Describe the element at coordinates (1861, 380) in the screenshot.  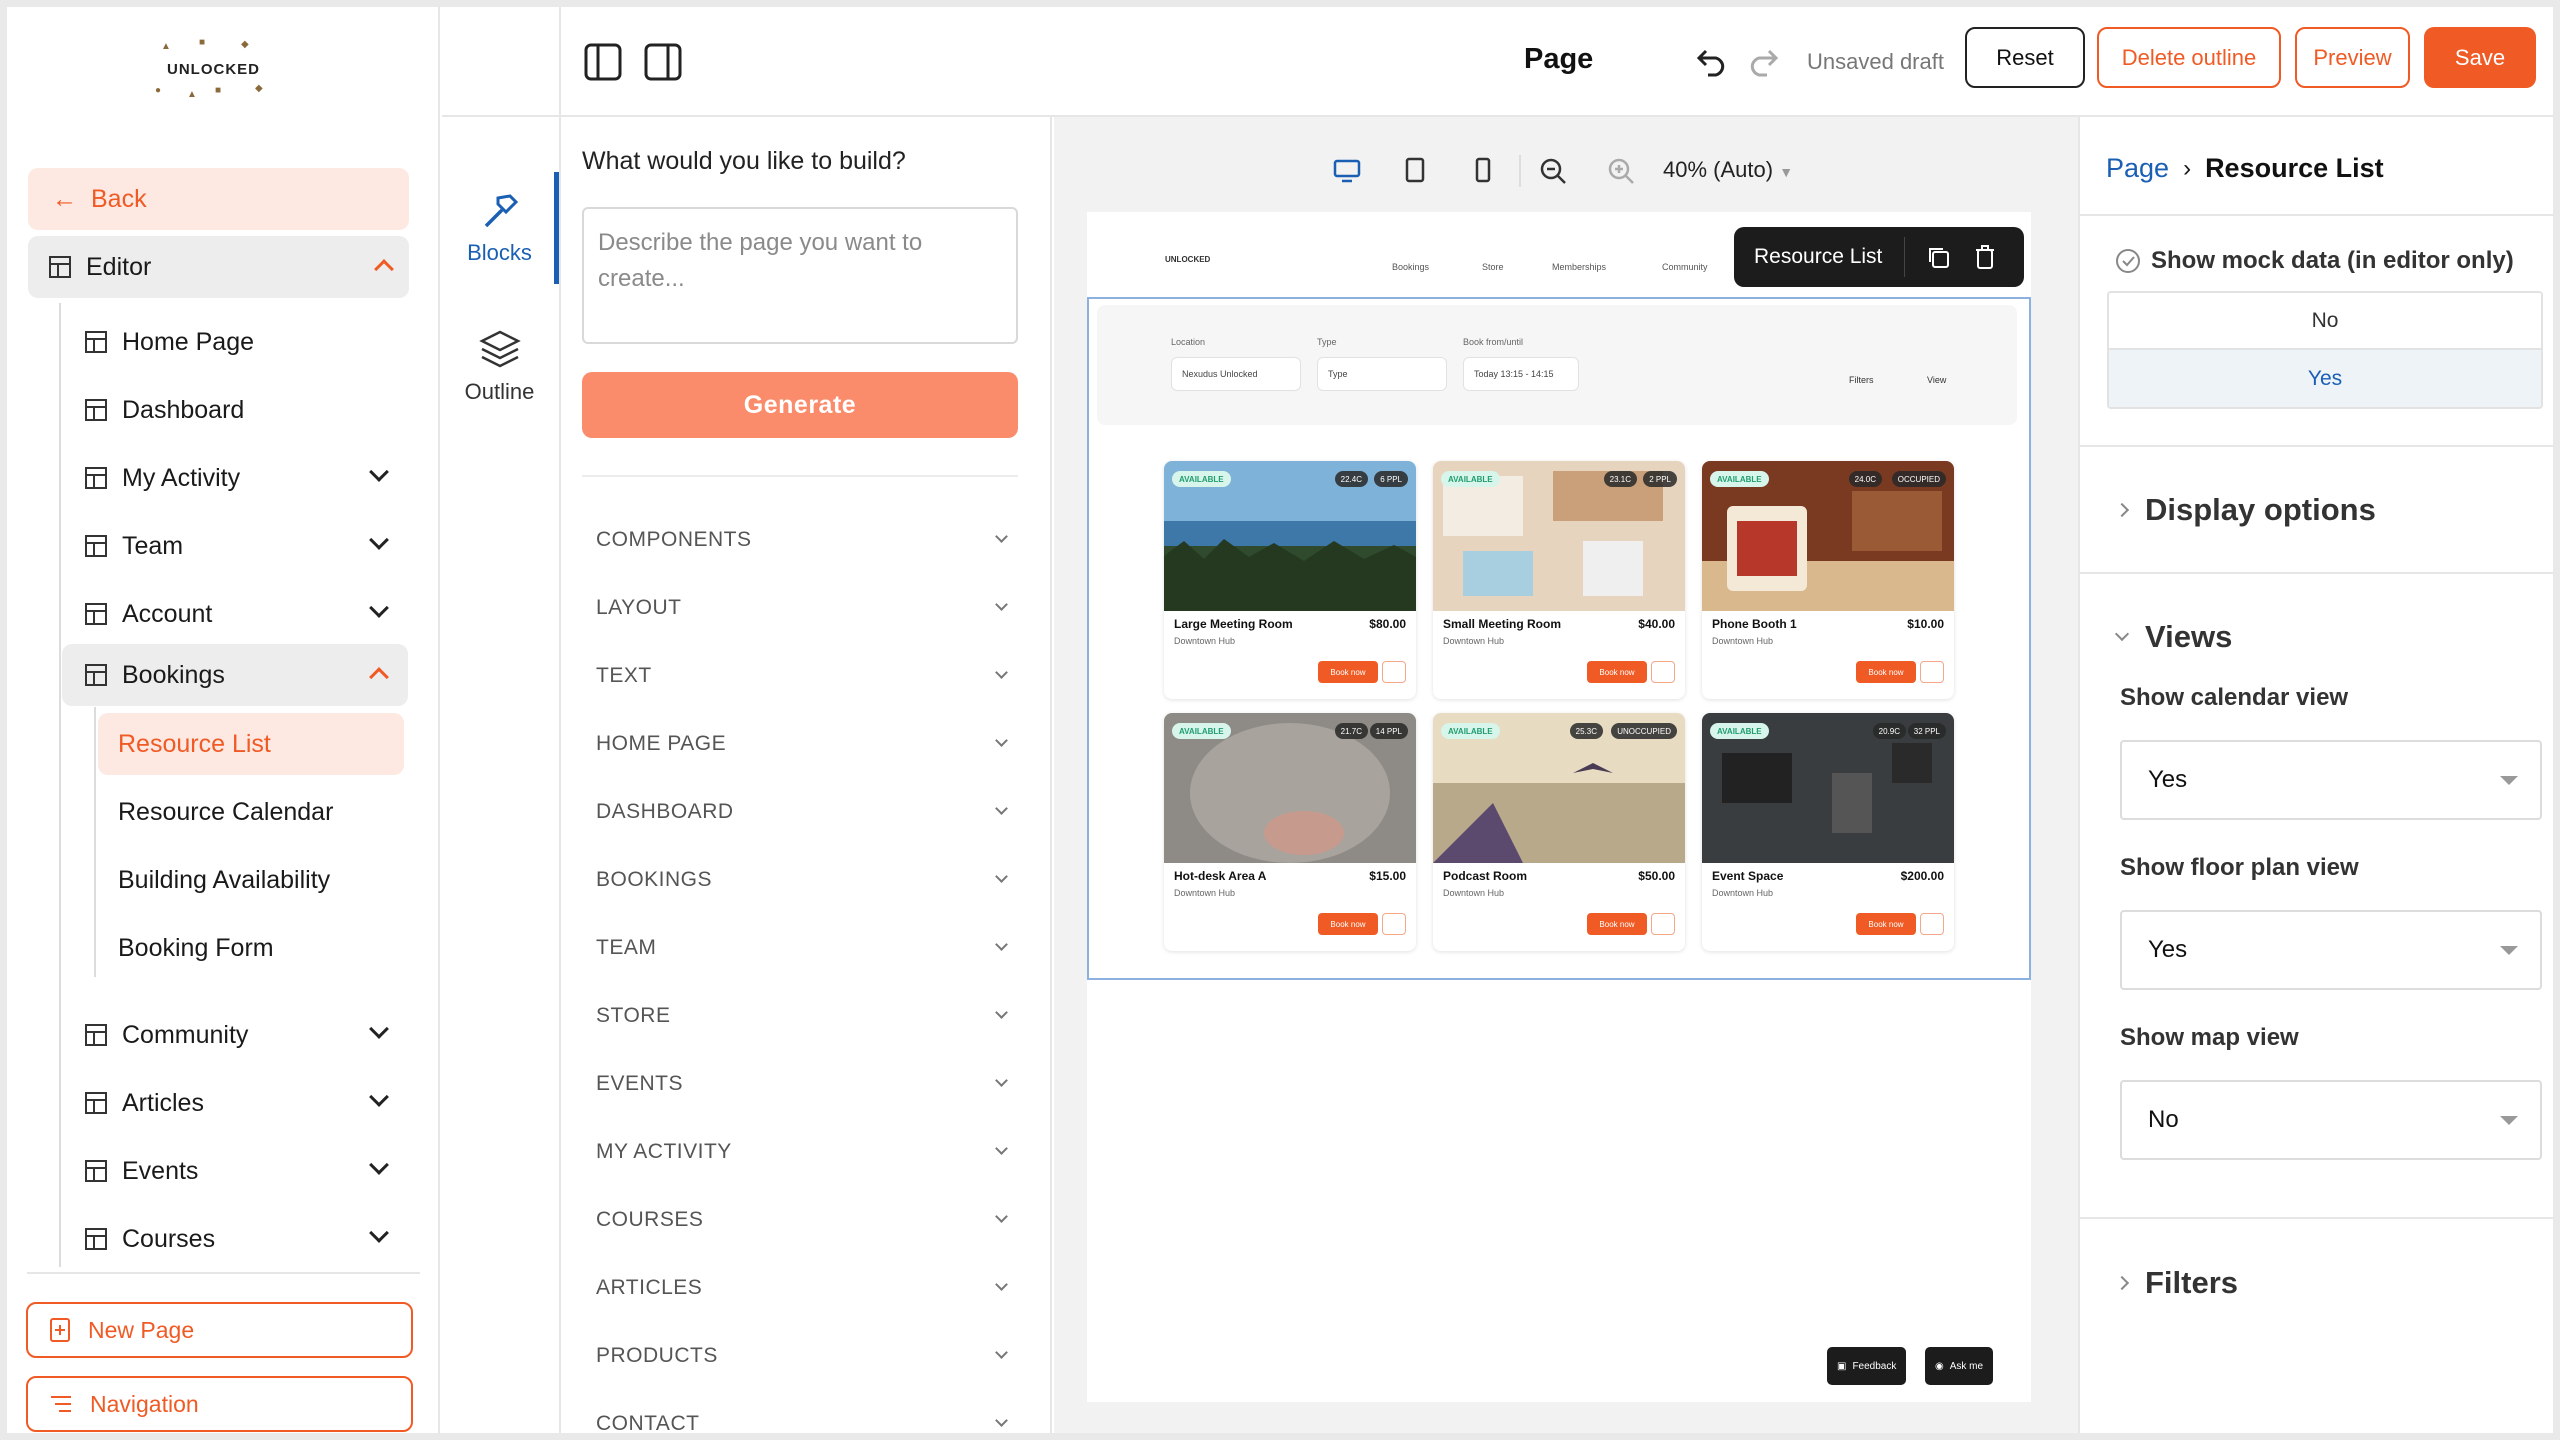
I see `filters-toggle: Filters` at that location.